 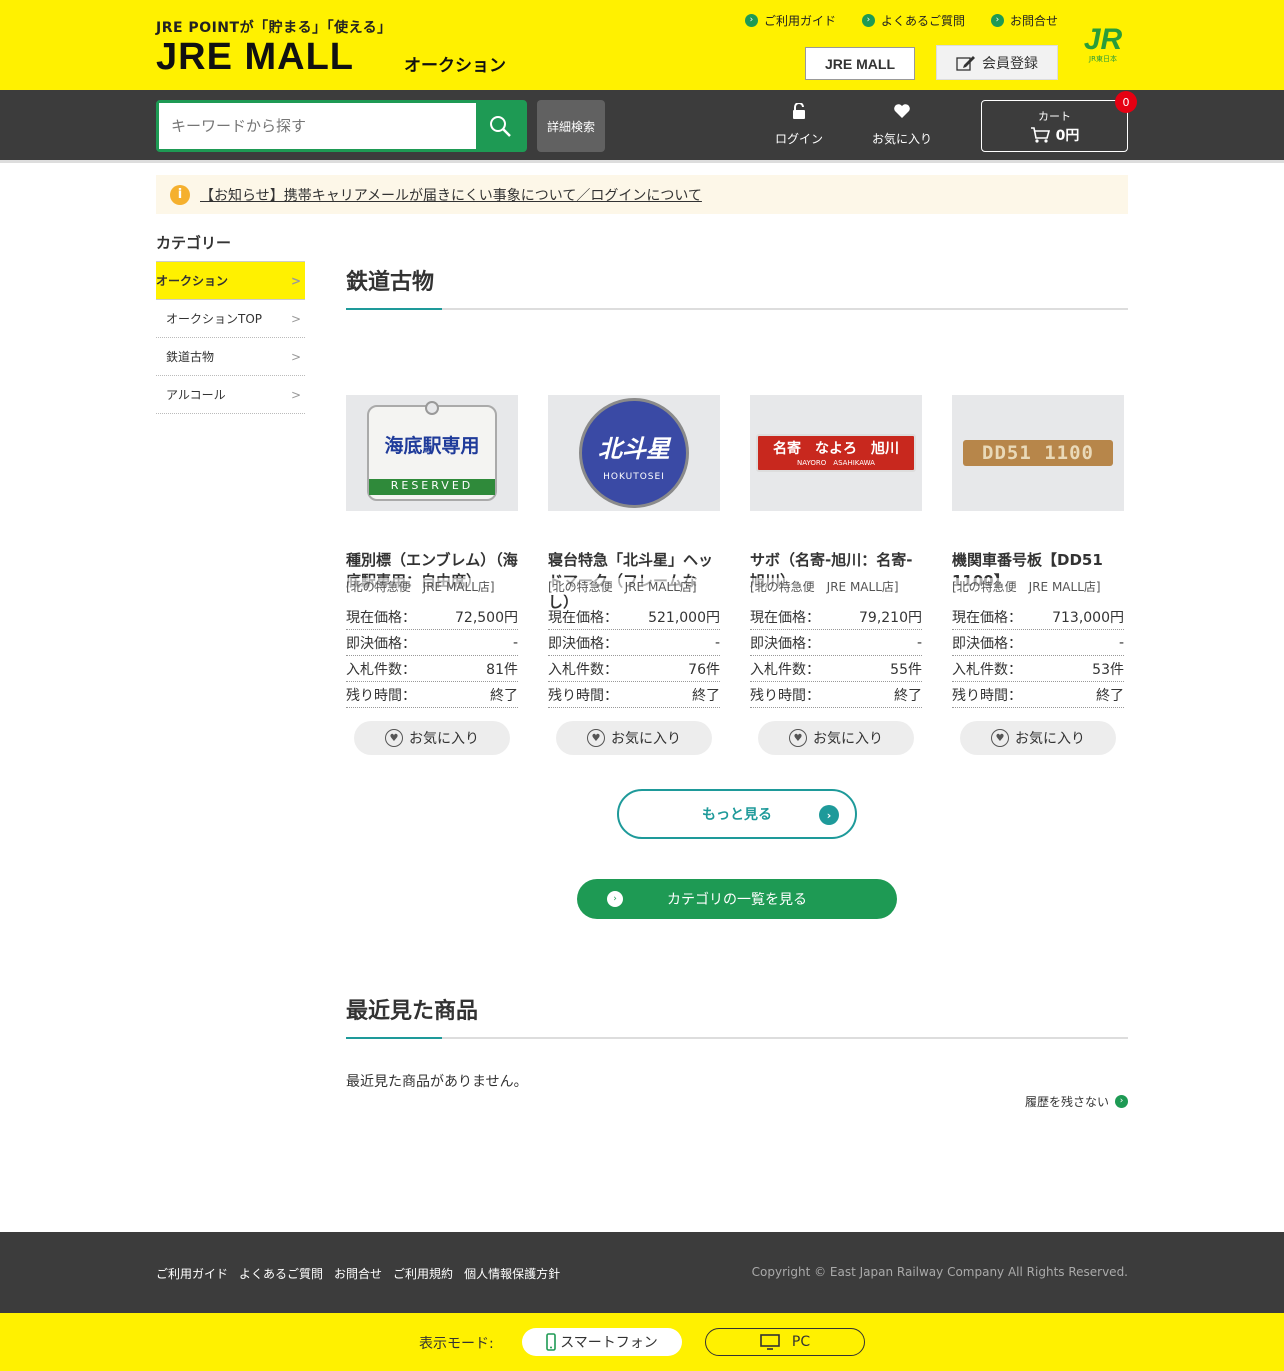 I want to click on product-image: 北斗星 HOKUTOSEI, so click(x=634, y=453).